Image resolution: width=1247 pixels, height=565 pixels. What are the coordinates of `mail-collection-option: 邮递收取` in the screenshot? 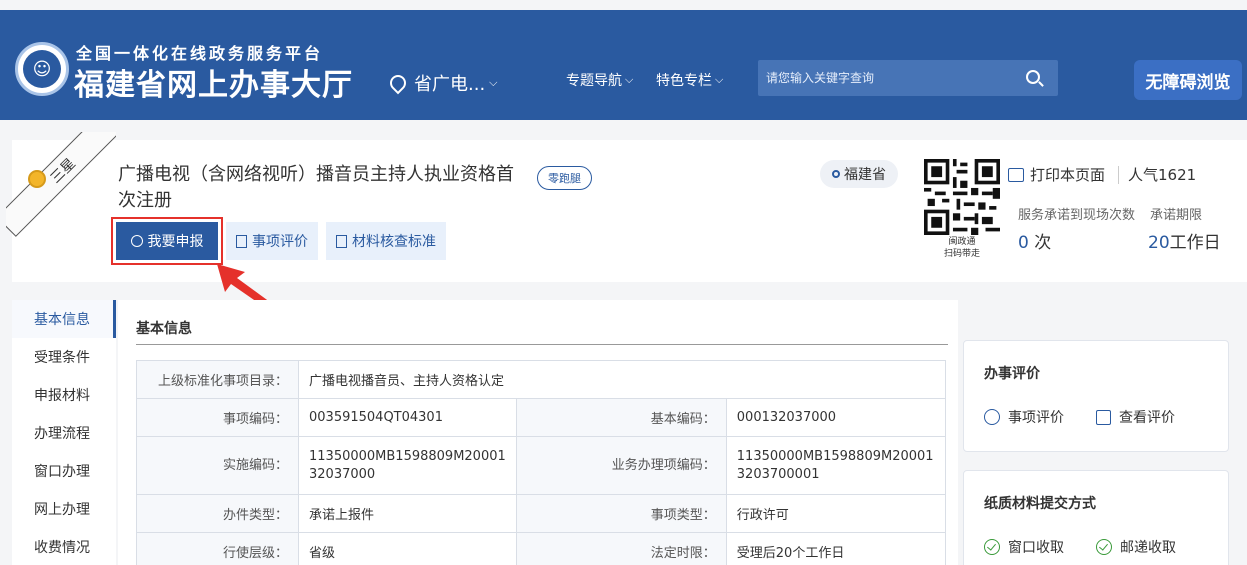 It's located at (1136, 547).